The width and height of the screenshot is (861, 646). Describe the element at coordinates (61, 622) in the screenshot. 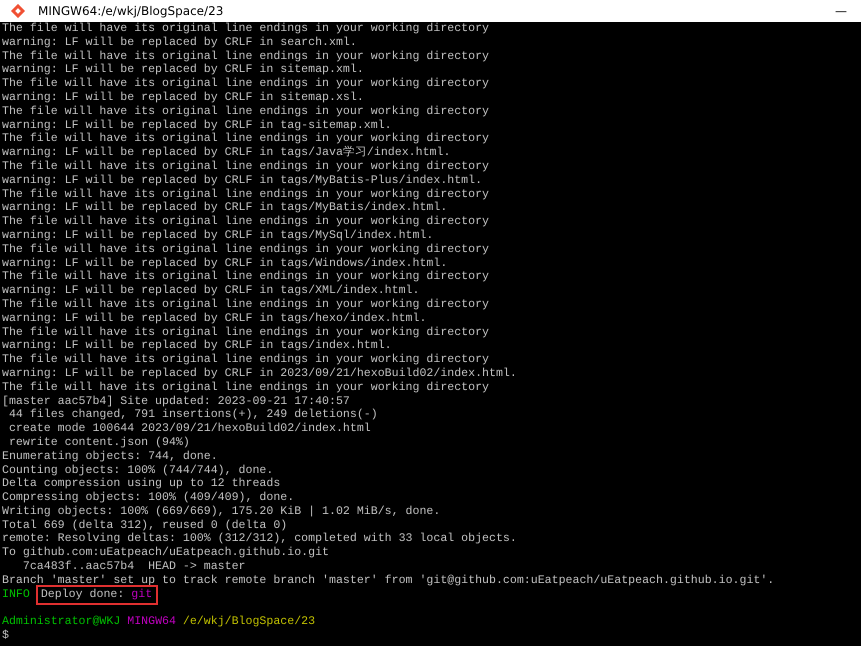

I see `terminal-text: Administrator@WKJ` at that location.